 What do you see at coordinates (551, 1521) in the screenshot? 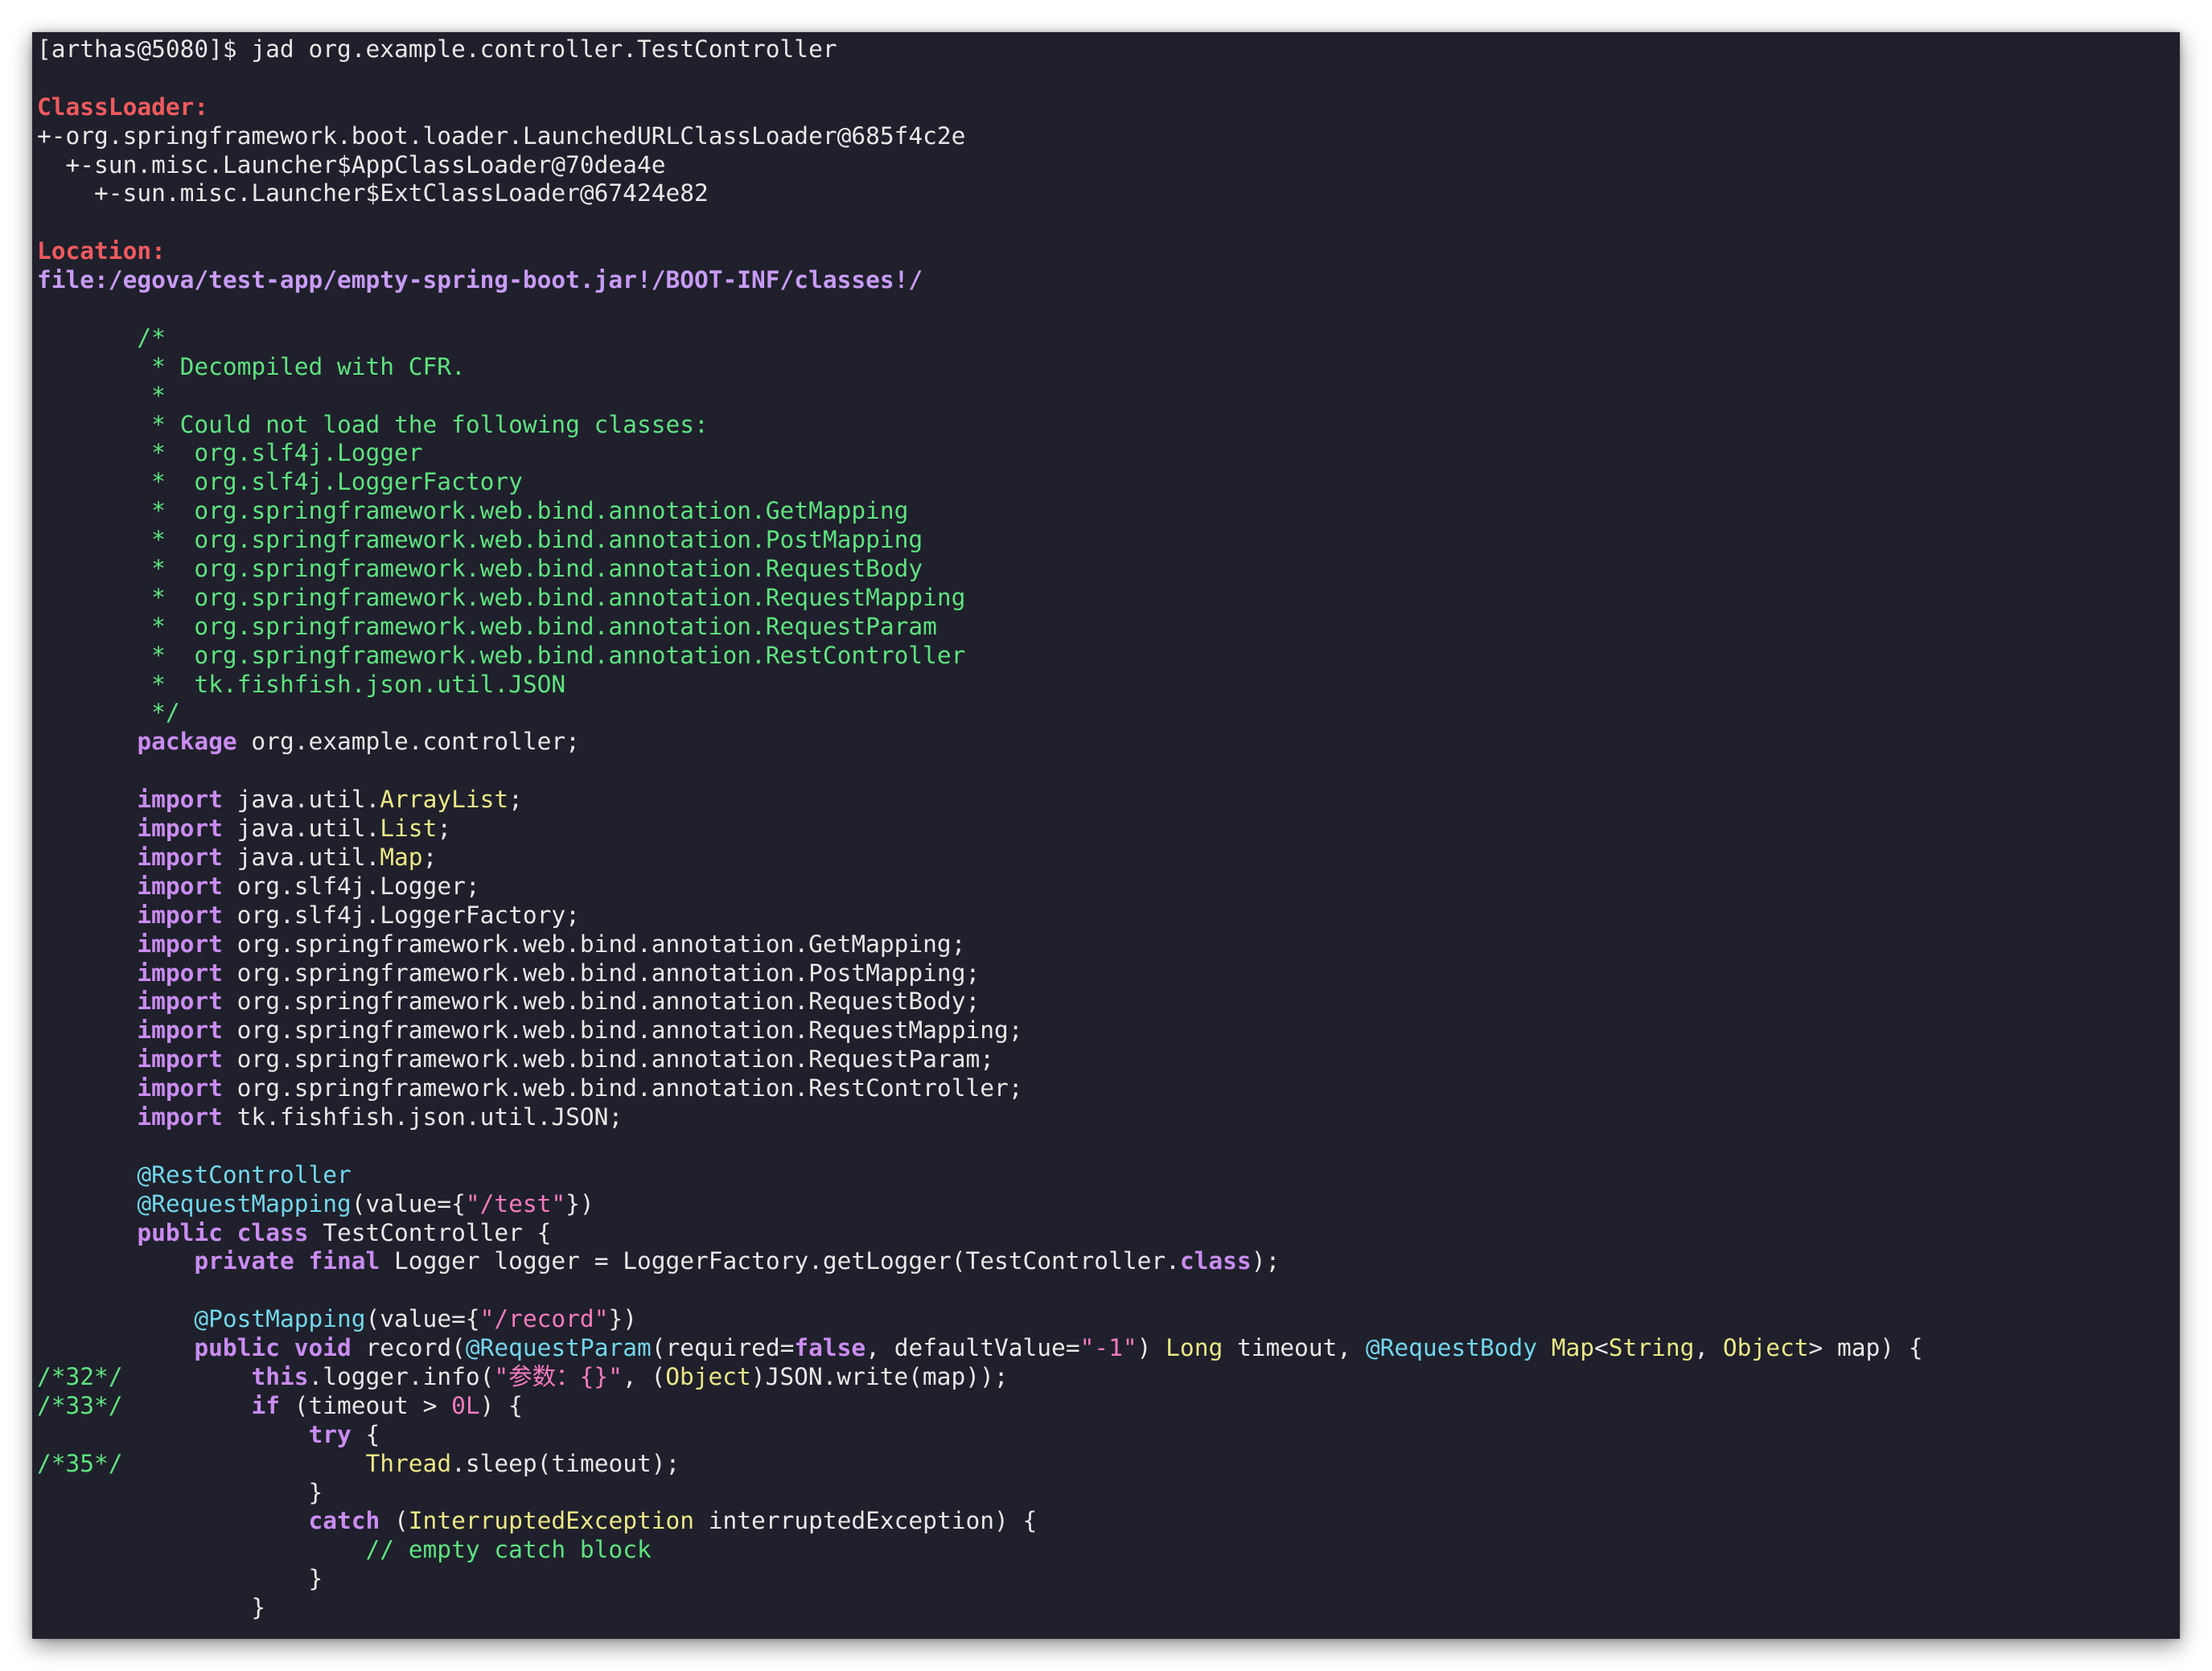
I see `code-token-type: InterruptedException` at bounding box center [551, 1521].